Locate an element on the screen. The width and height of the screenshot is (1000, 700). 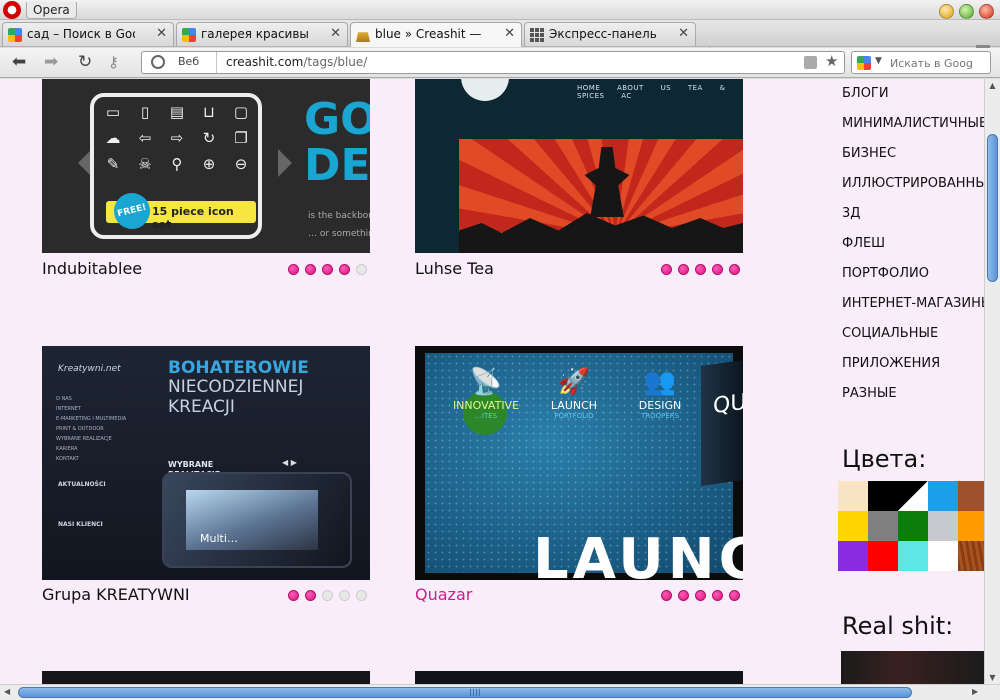
sidebar-item-misc: РАЗНЫЕ is located at coordinates (869, 393).